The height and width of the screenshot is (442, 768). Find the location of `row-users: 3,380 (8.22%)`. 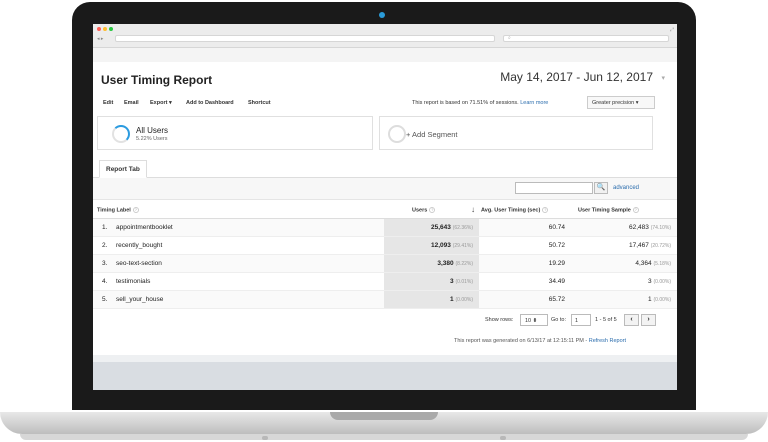

row-users: 3,380 (8.22%) is located at coordinates (455, 263).